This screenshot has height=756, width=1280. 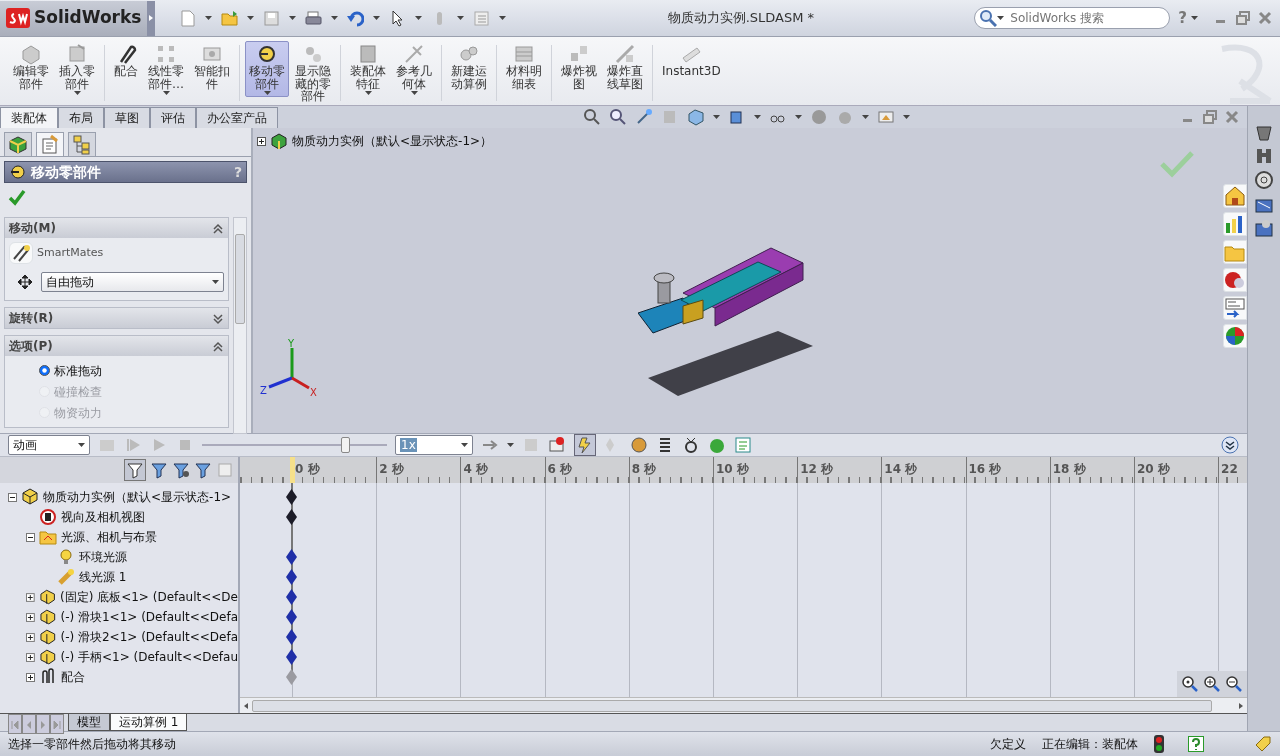 What do you see at coordinates (392, 141) in the screenshot?
I see `assembly-name: 物质动力实例（默认<显示状态-1>）` at bounding box center [392, 141].